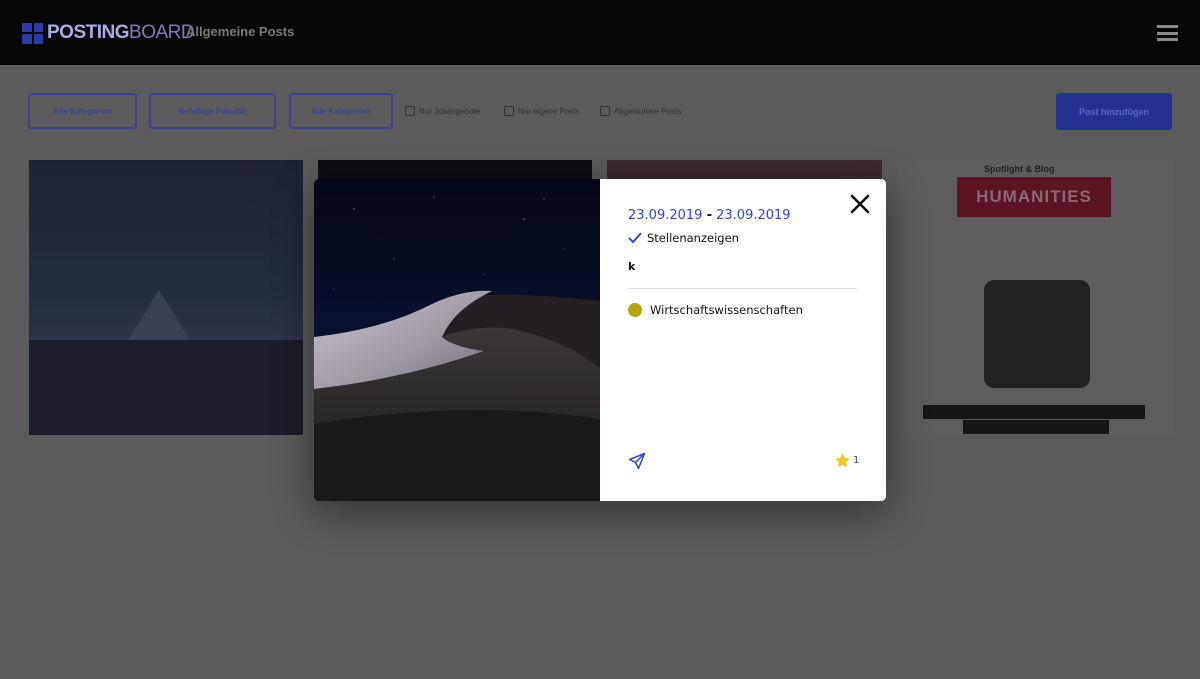 Image resolution: width=1200 pixels, height=679 pixels. I want to click on type-filter-button: Alle Kategorien, so click(341, 111).